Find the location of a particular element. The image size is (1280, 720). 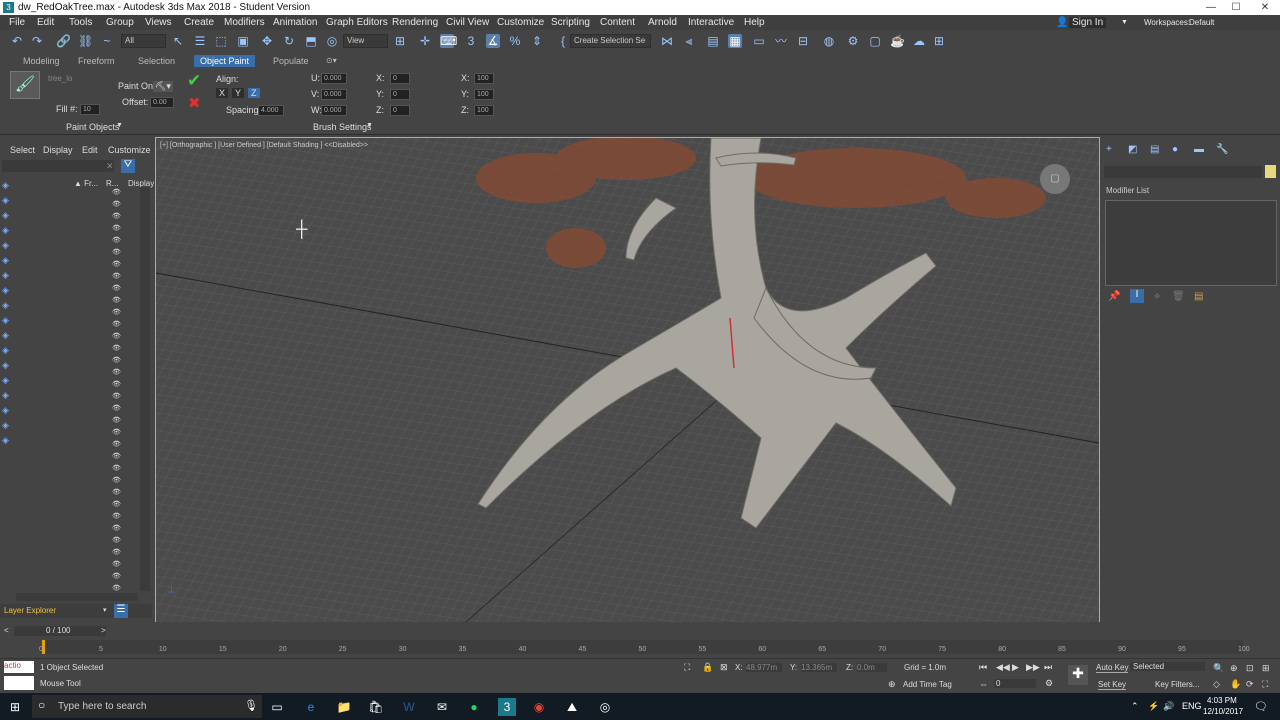

scene-menu-edit: Edit is located at coordinates (90, 150).